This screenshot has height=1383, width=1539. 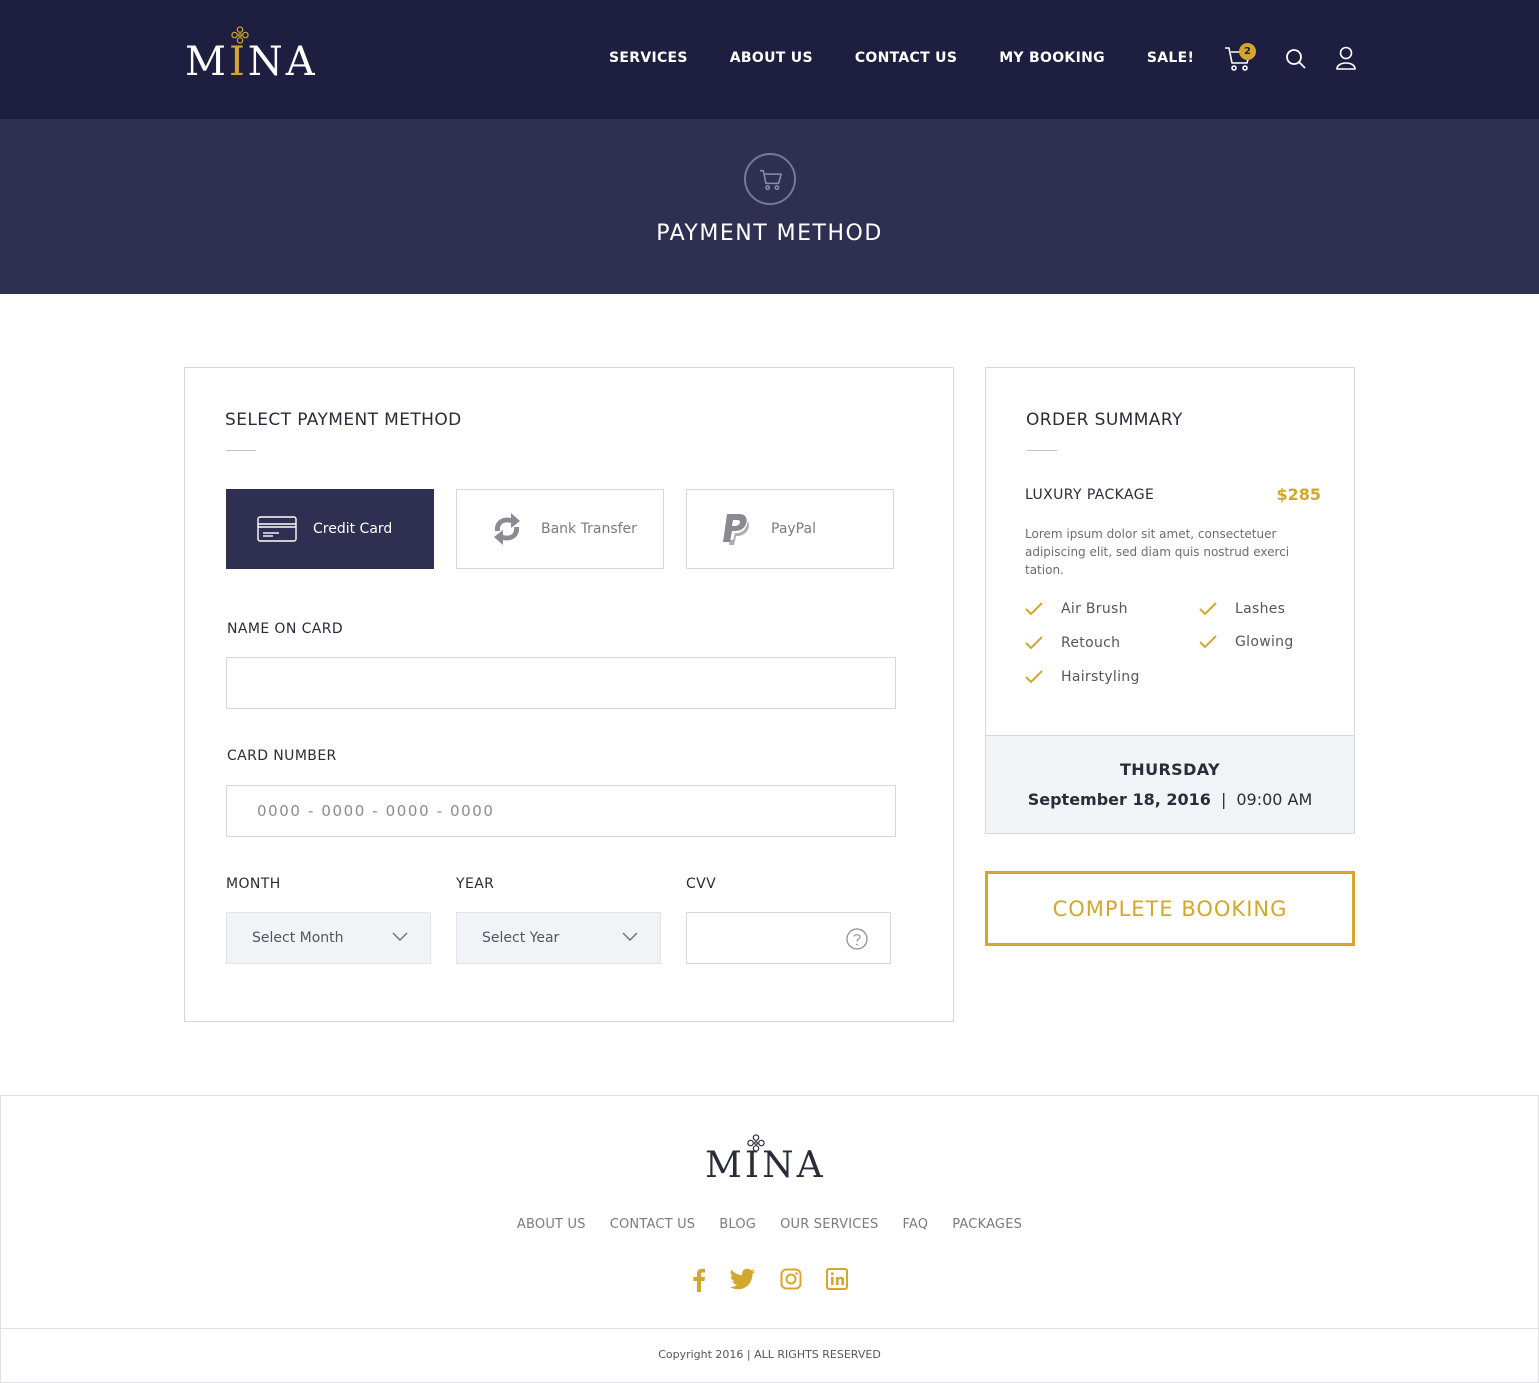 I want to click on footer-link-our-services: OUR SERVICES, so click(x=829, y=1224).